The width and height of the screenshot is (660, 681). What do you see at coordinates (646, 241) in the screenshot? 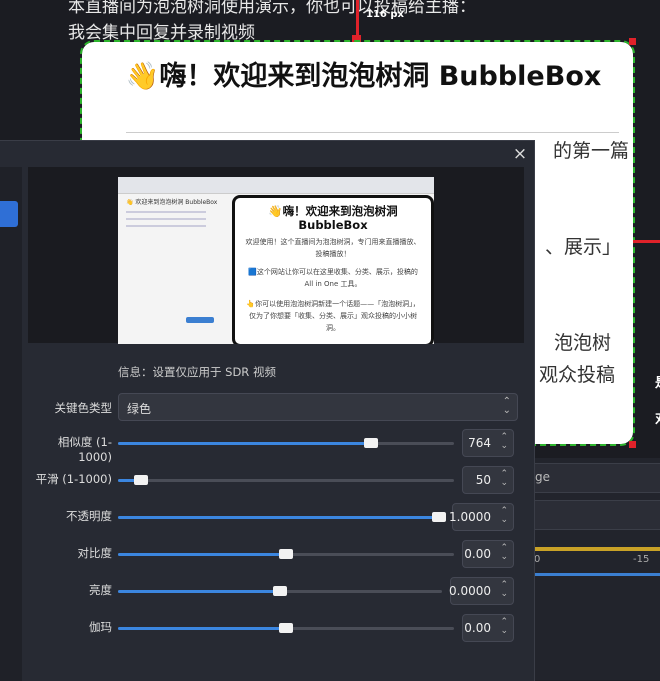
I see `resize-guide-line` at bounding box center [646, 241].